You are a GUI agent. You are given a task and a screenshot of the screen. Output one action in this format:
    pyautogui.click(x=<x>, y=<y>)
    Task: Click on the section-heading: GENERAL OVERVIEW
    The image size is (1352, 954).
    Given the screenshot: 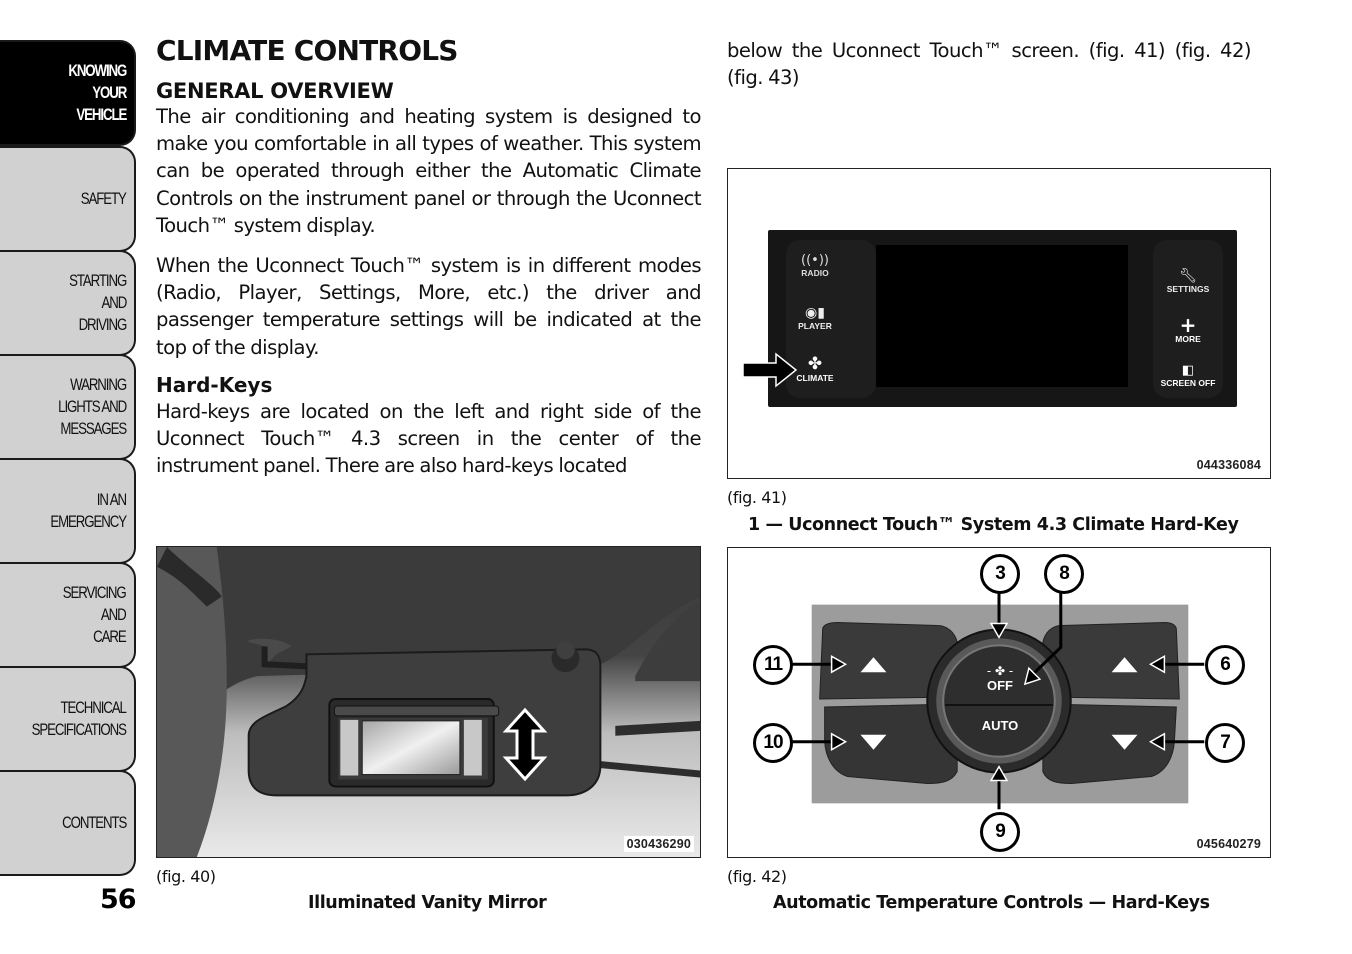 What is the action you would take?
    pyautogui.click(x=275, y=91)
    